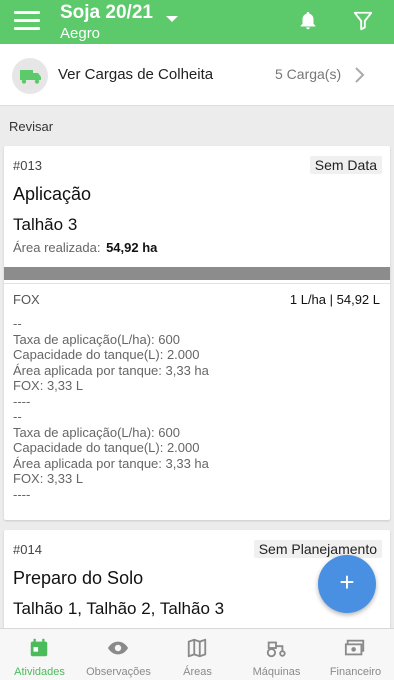  Describe the element at coordinates (52, 194) in the screenshot. I see `activity-type: Aplicação` at that location.